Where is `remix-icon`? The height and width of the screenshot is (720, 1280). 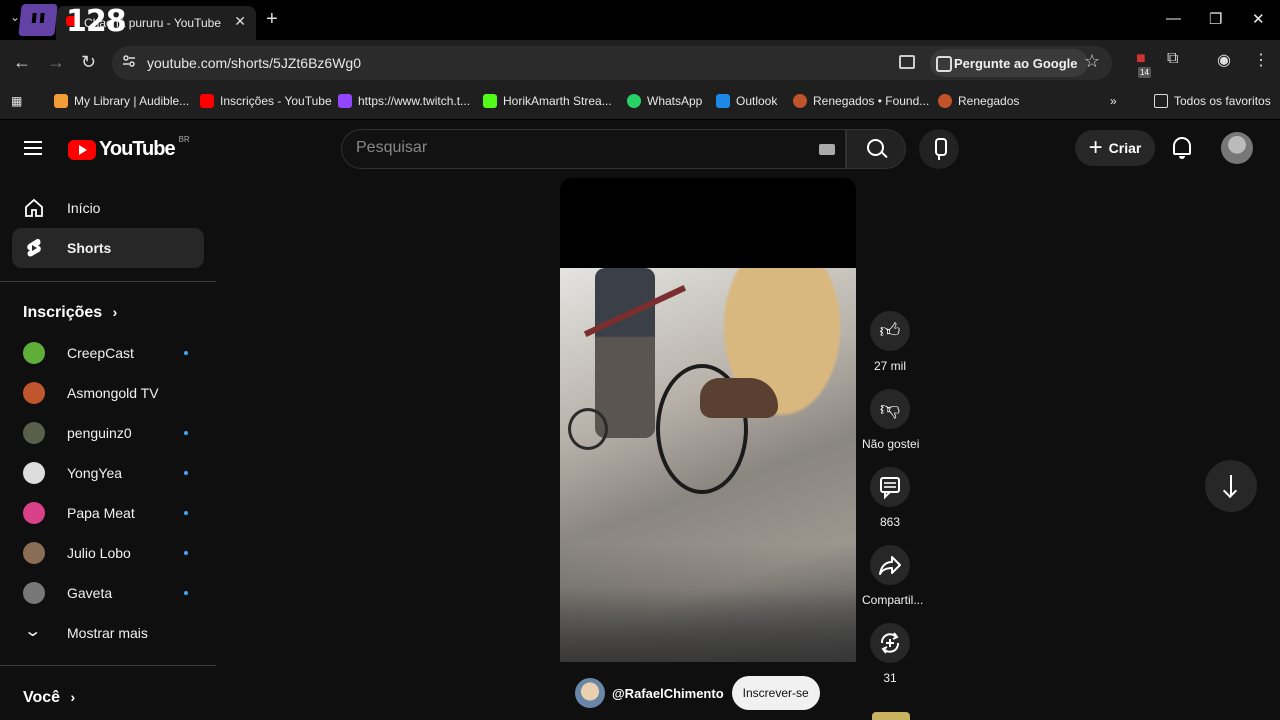
remix-icon is located at coordinates (890, 643).